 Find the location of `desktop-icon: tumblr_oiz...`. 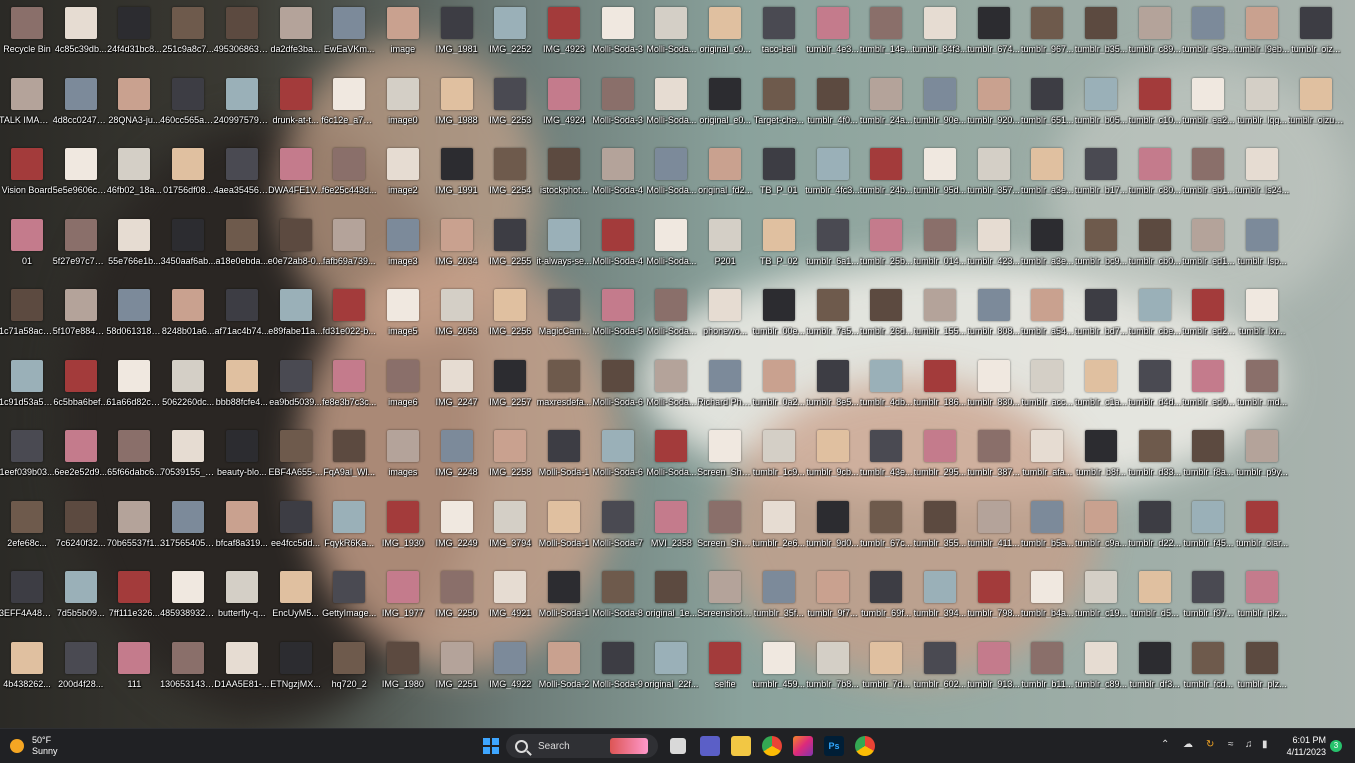

desktop-icon: tumblr_oiz... is located at coordinates (1316, 36).